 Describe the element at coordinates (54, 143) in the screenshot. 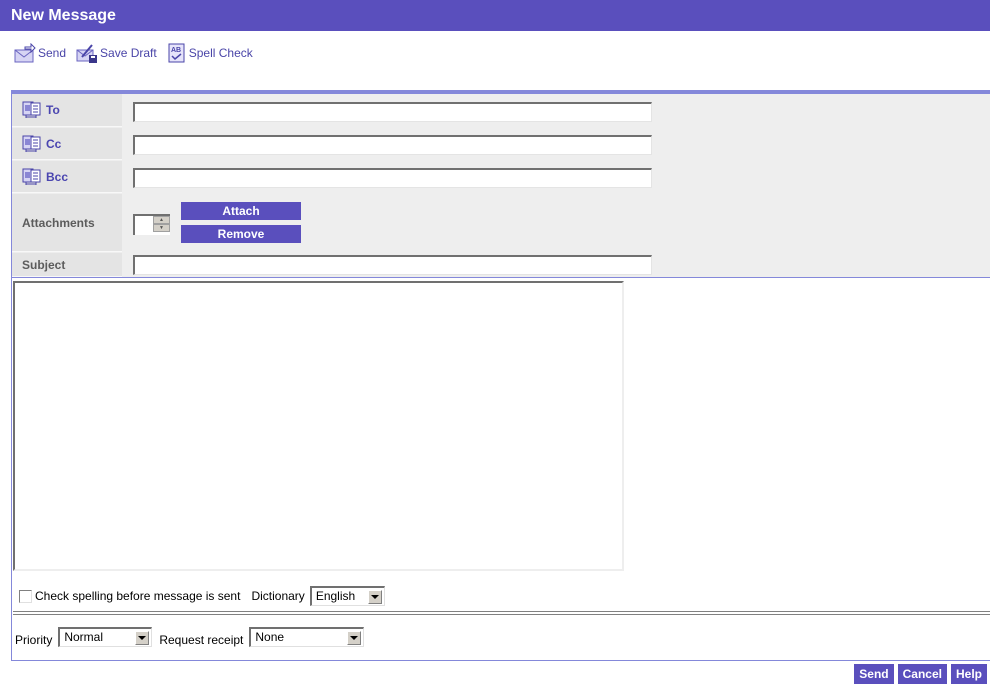

I see `cc-label: Cc` at that location.